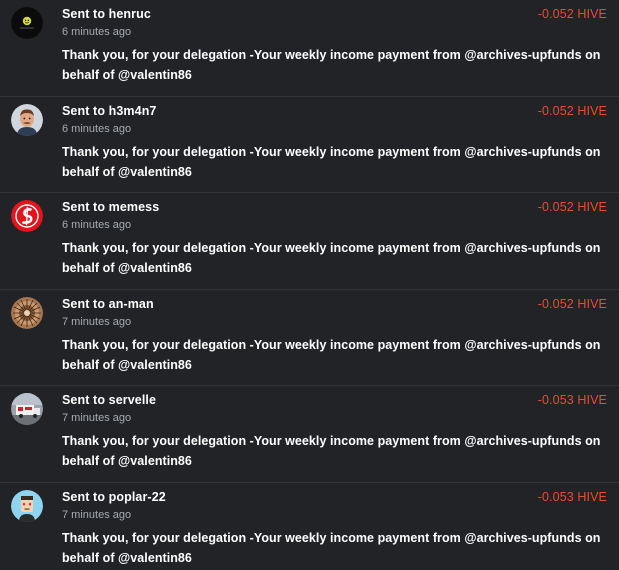  I want to click on transfer-title: Sent to henruc, so click(106, 14).